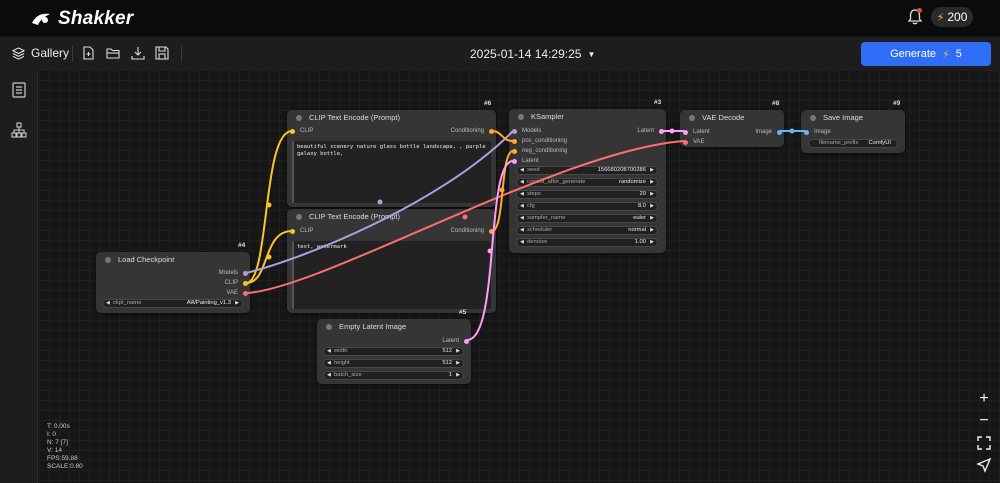  I want to click on notification-dot, so click(919, 10).